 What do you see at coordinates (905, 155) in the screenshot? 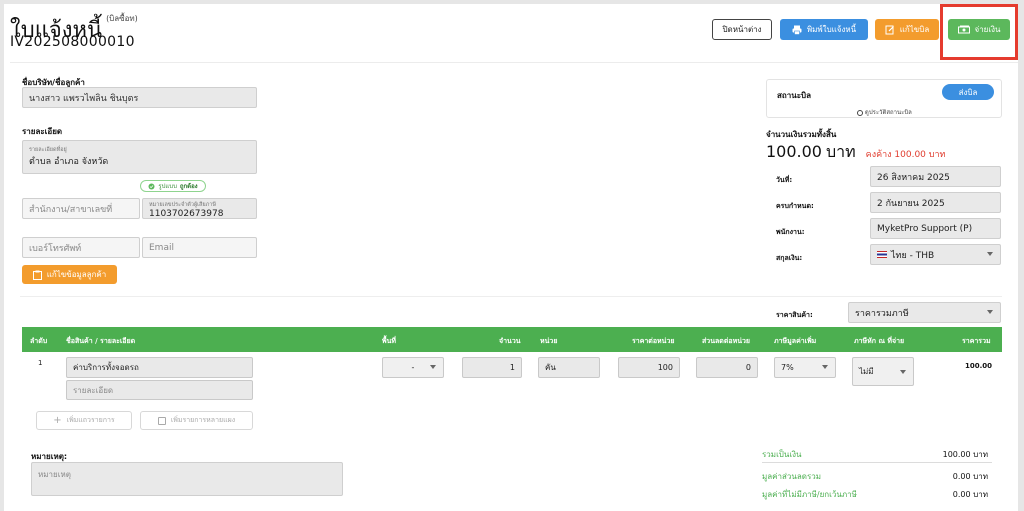
I see `outstanding-amount: คงค้าง 100.00 บาท` at bounding box center [905, 155].